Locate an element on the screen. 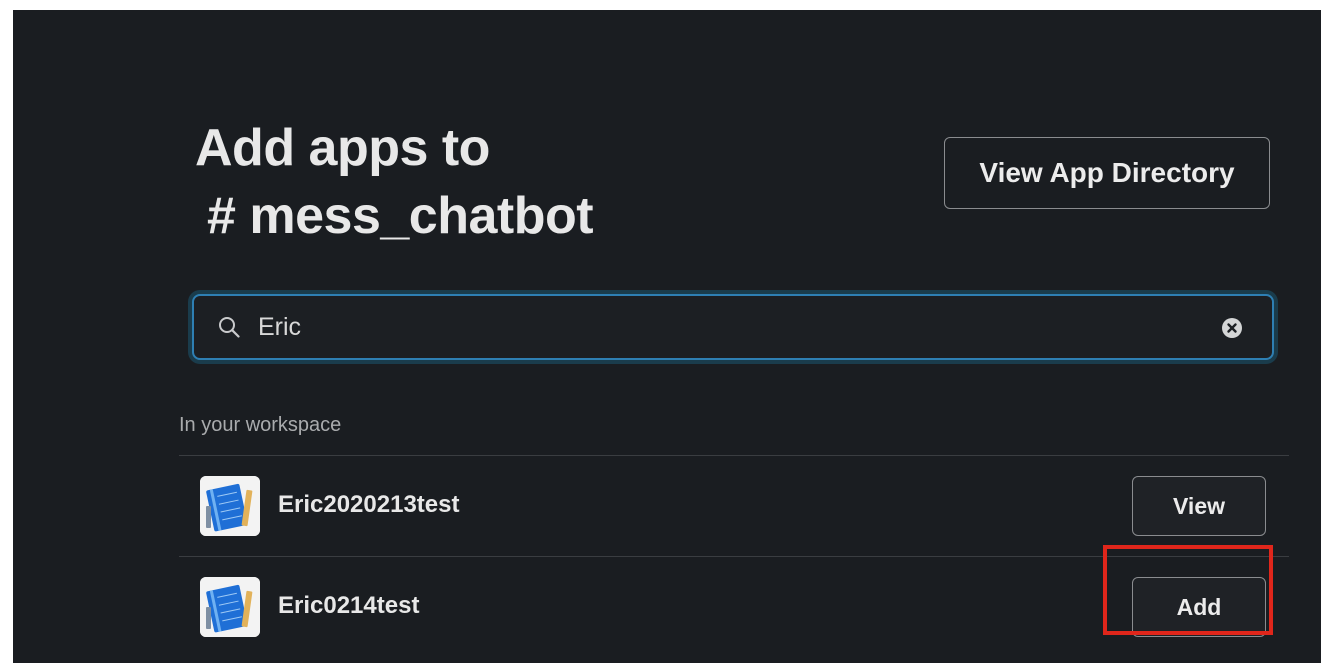  clear-icon is located at coordinates (1232, 328).